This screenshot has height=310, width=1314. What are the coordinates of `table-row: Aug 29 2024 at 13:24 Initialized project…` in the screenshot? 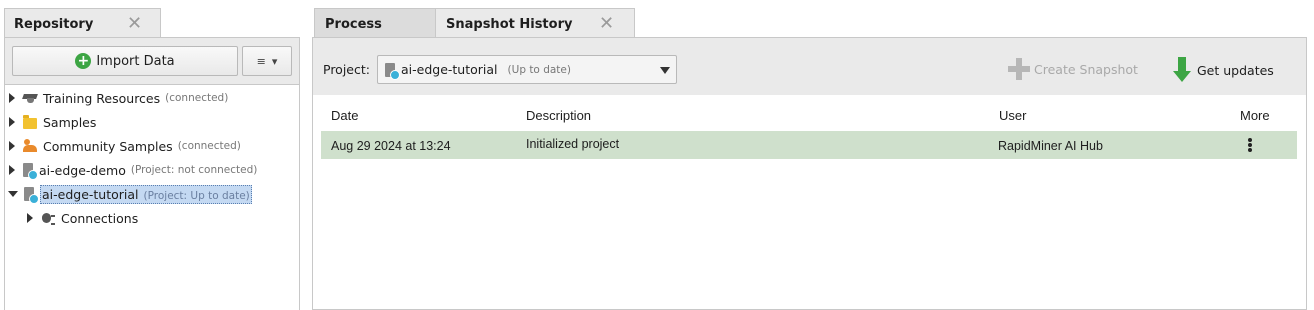 It's located at (809, 145).